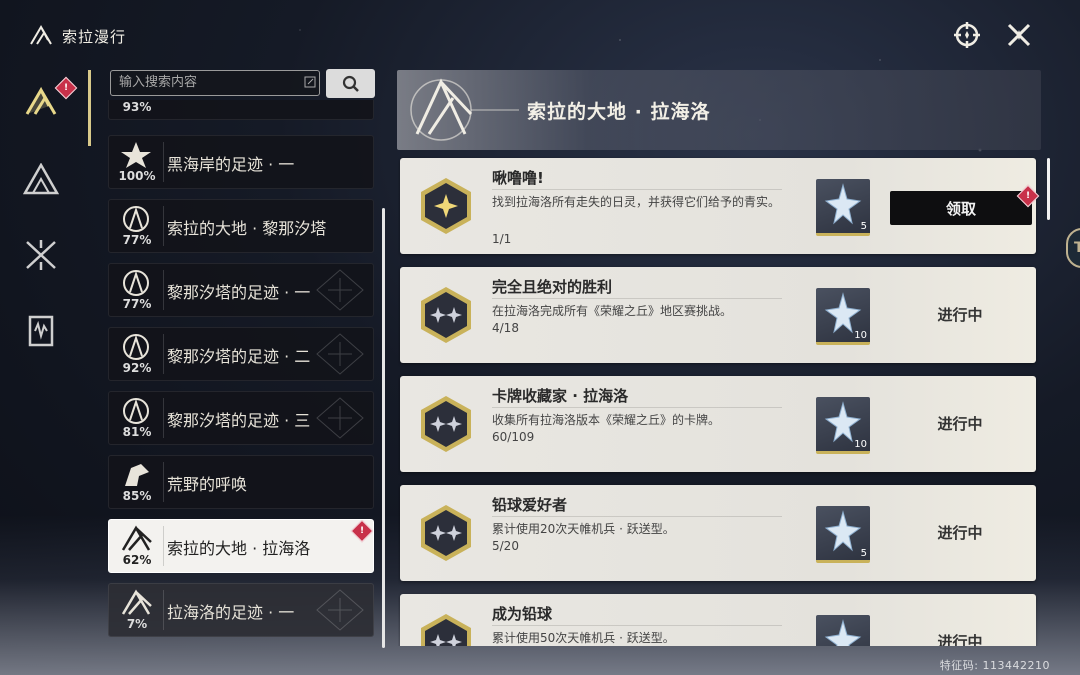  Describe the element at coordinates (522, 614) in the screenshot. I see `achievement-title: 成为铅球` at that location.